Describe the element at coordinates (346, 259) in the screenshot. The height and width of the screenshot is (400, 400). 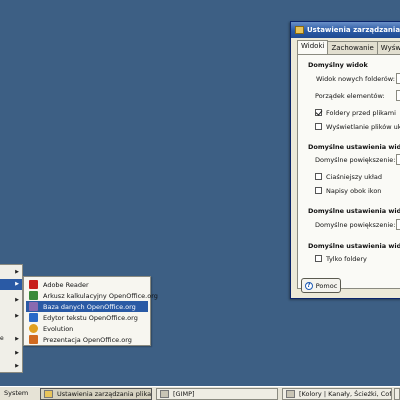
I see `only-folders-label: Tylko foldery` at that location.